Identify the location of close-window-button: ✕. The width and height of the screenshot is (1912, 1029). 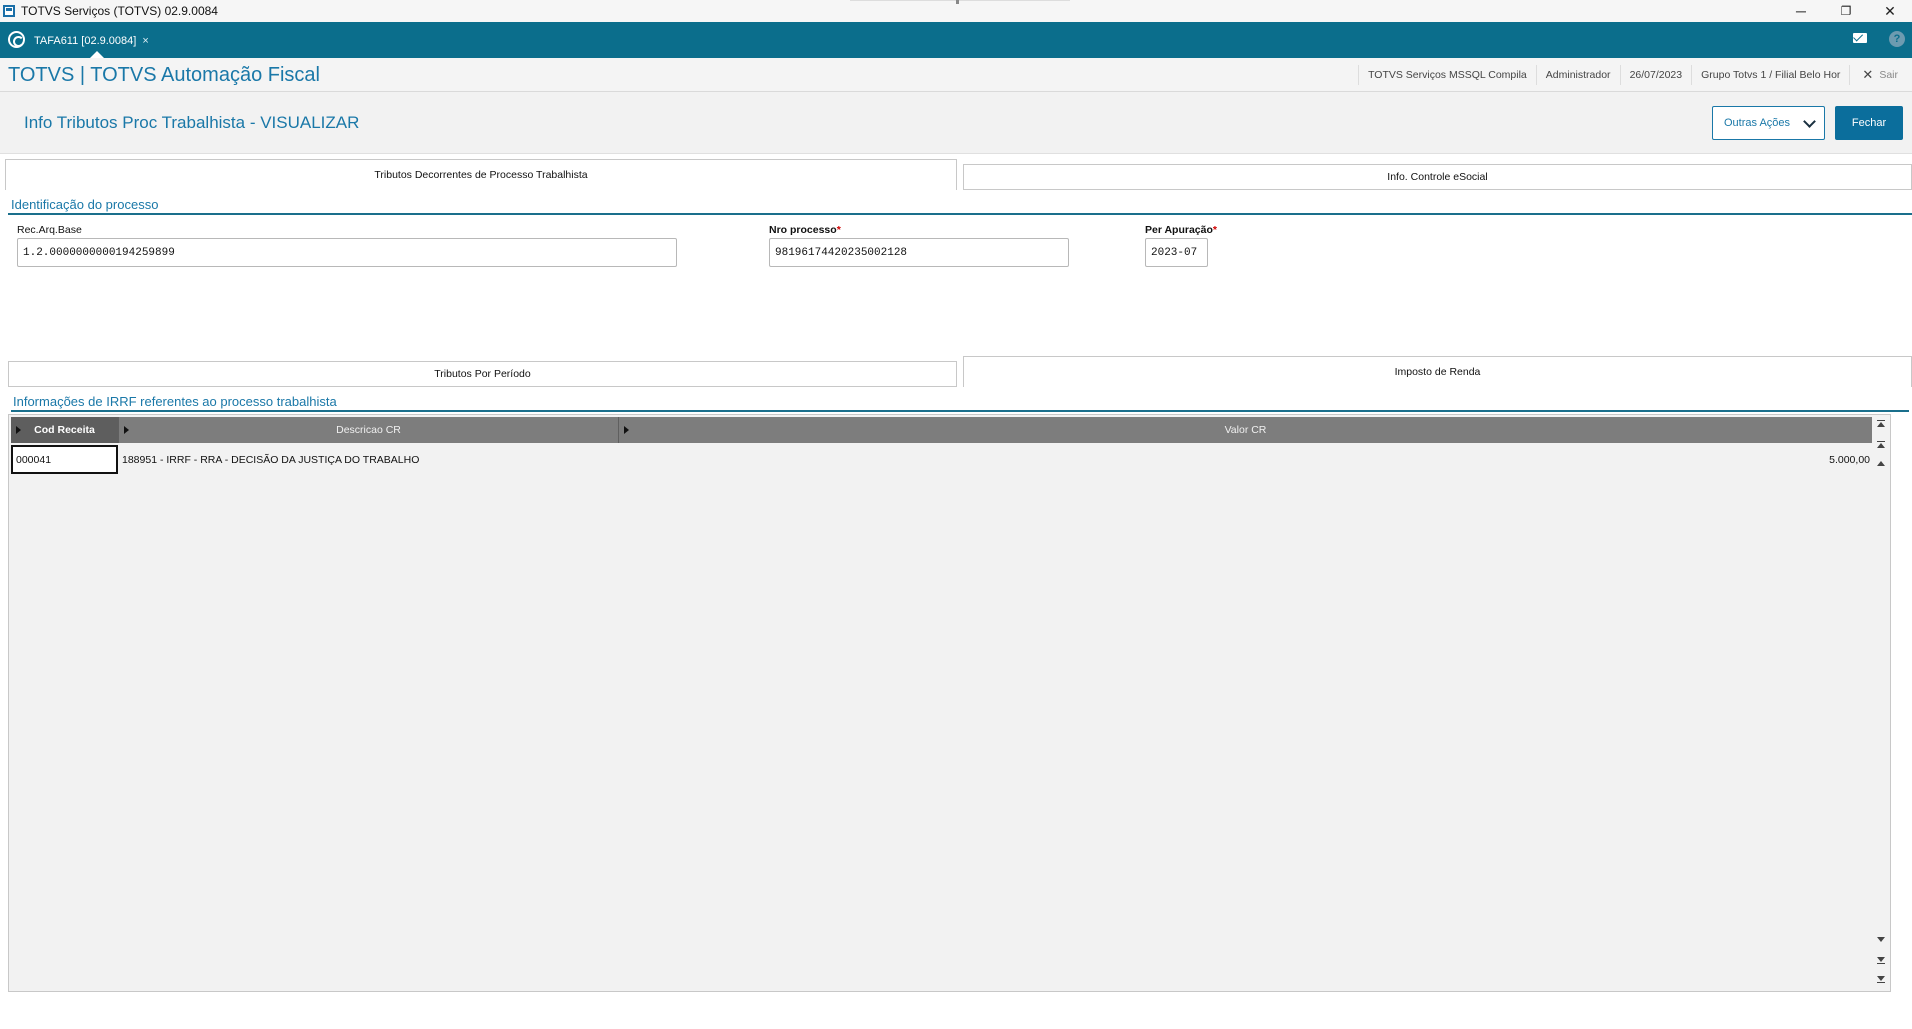
(1890, 11).